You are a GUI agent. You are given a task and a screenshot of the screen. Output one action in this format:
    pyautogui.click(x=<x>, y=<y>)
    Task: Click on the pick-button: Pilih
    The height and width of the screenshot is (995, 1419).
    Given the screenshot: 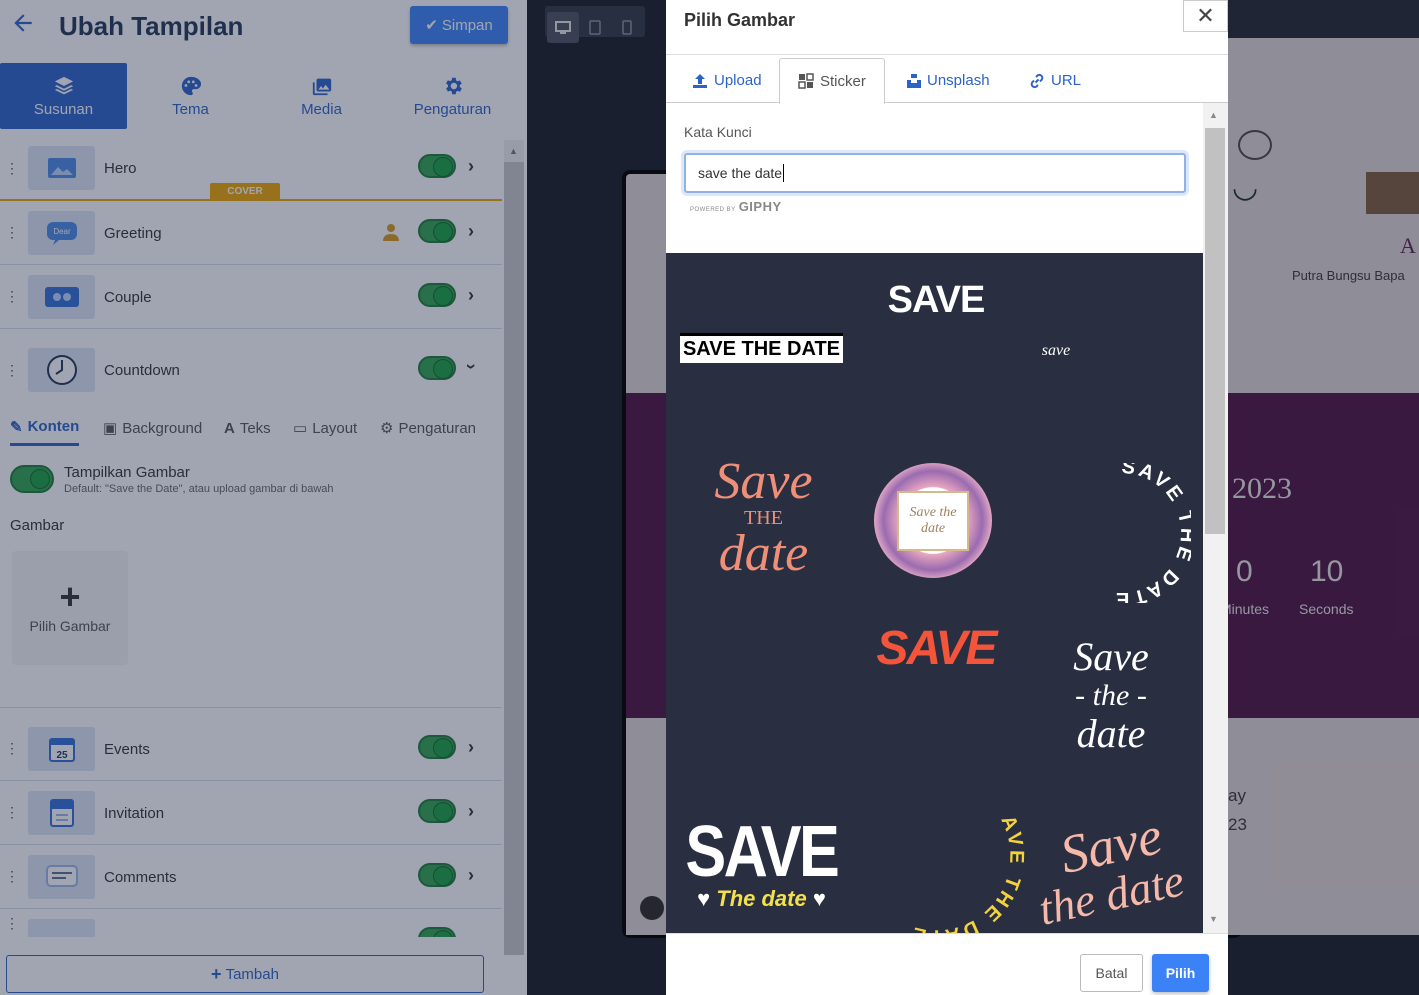 What is the action you would take?
    pyautogui.click(x=1180, y=973)
    